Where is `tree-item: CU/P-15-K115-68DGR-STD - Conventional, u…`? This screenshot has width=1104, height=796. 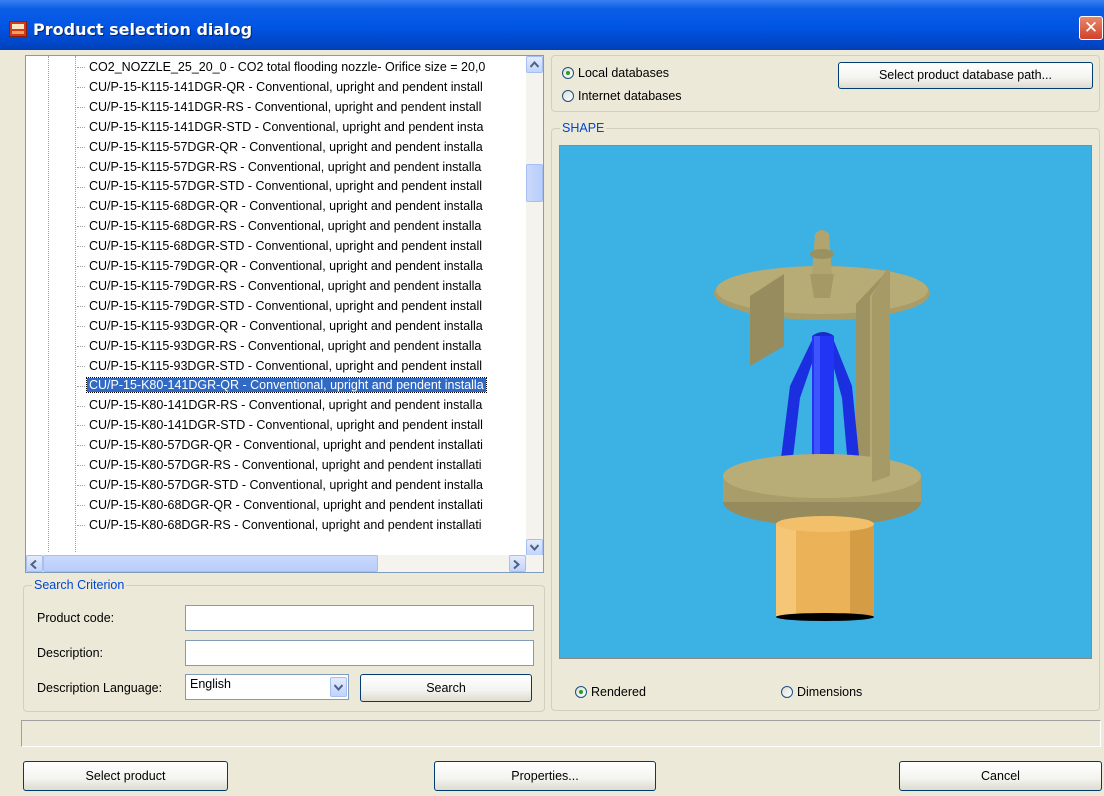
tree-item: CU/P-15-K115-68DGR-STD - Conventional, u… is located at coordinates (302, 247).